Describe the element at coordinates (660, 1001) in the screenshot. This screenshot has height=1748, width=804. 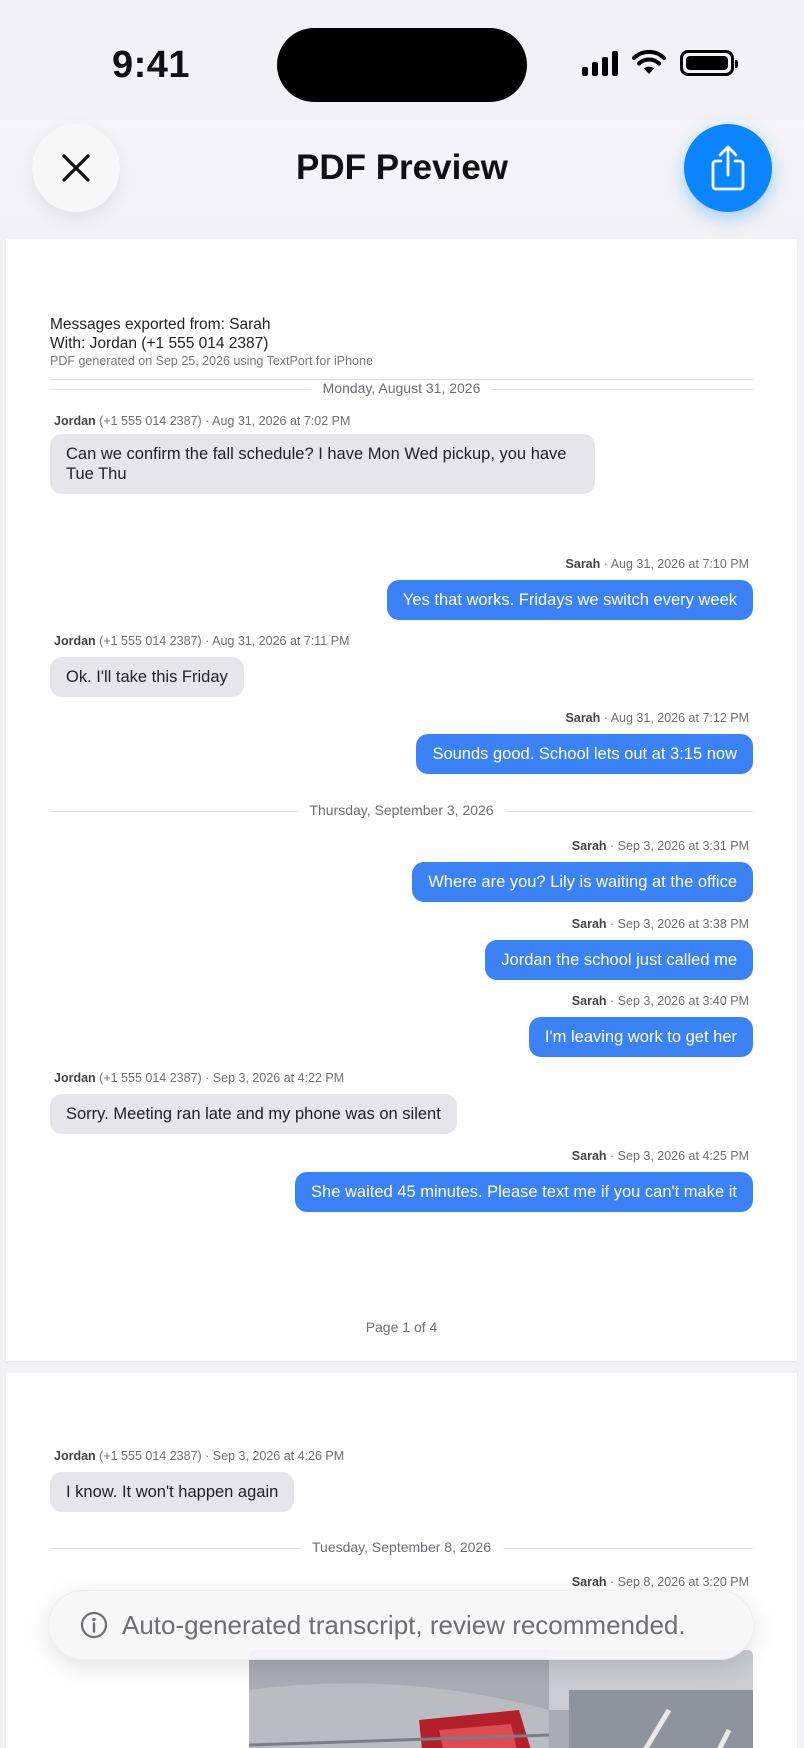
I see `message-sender-line: Sarah · Sep 3, 2026 at 3:40 PM` at that location.